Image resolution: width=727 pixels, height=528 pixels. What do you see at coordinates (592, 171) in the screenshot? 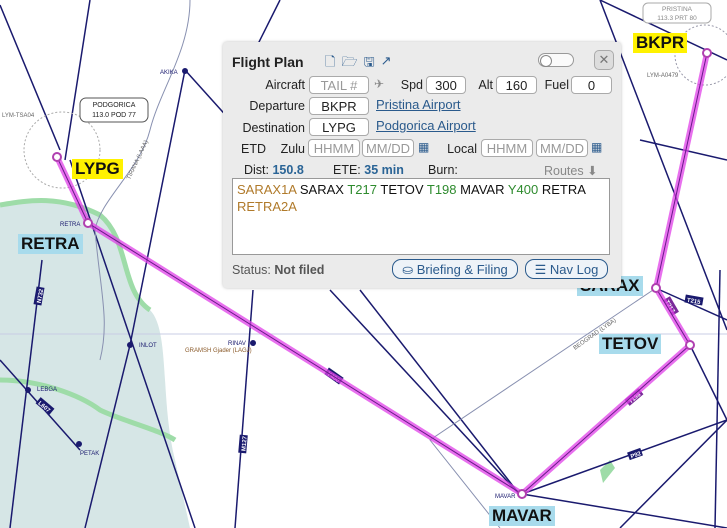
I see `chevron-down-circle-icon: ⬇` at bounding box center [592, 171].